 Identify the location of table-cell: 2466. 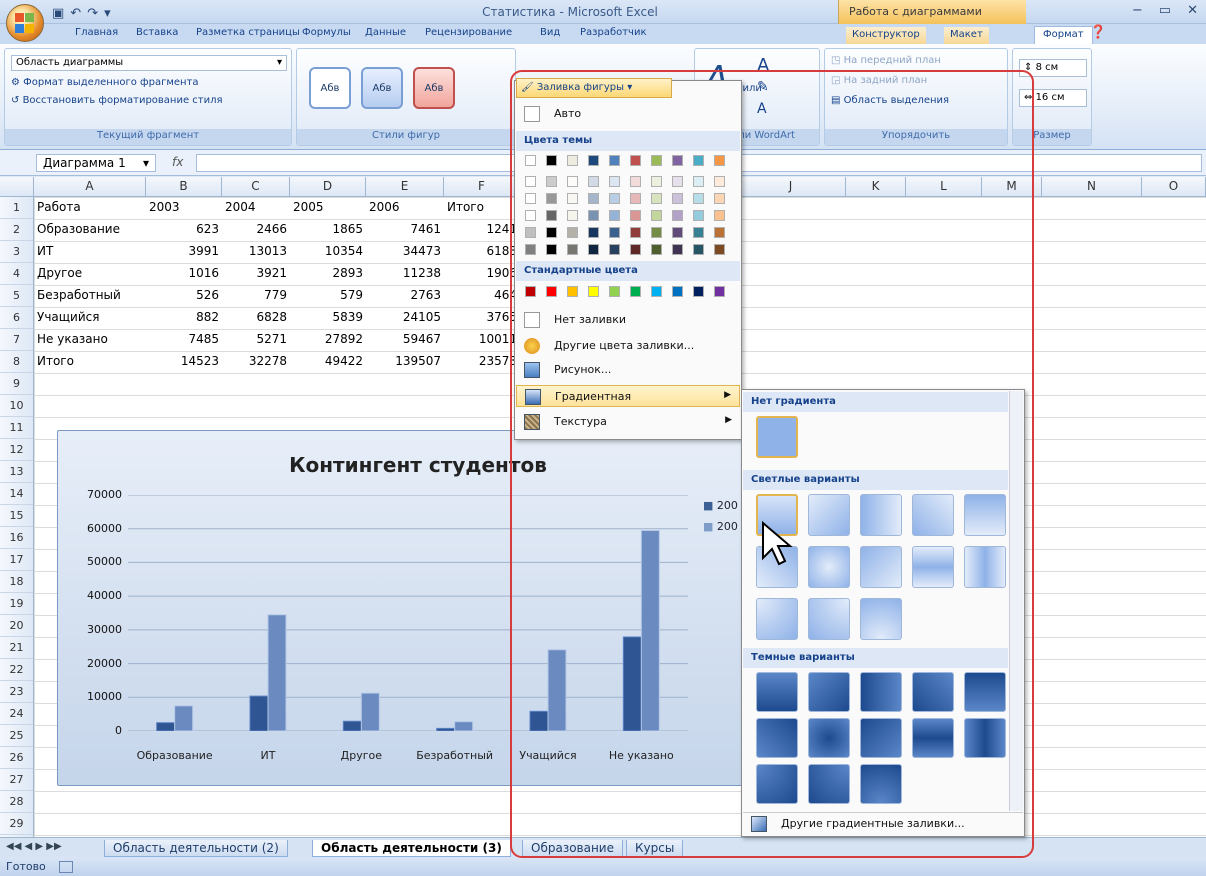
(256, 230).